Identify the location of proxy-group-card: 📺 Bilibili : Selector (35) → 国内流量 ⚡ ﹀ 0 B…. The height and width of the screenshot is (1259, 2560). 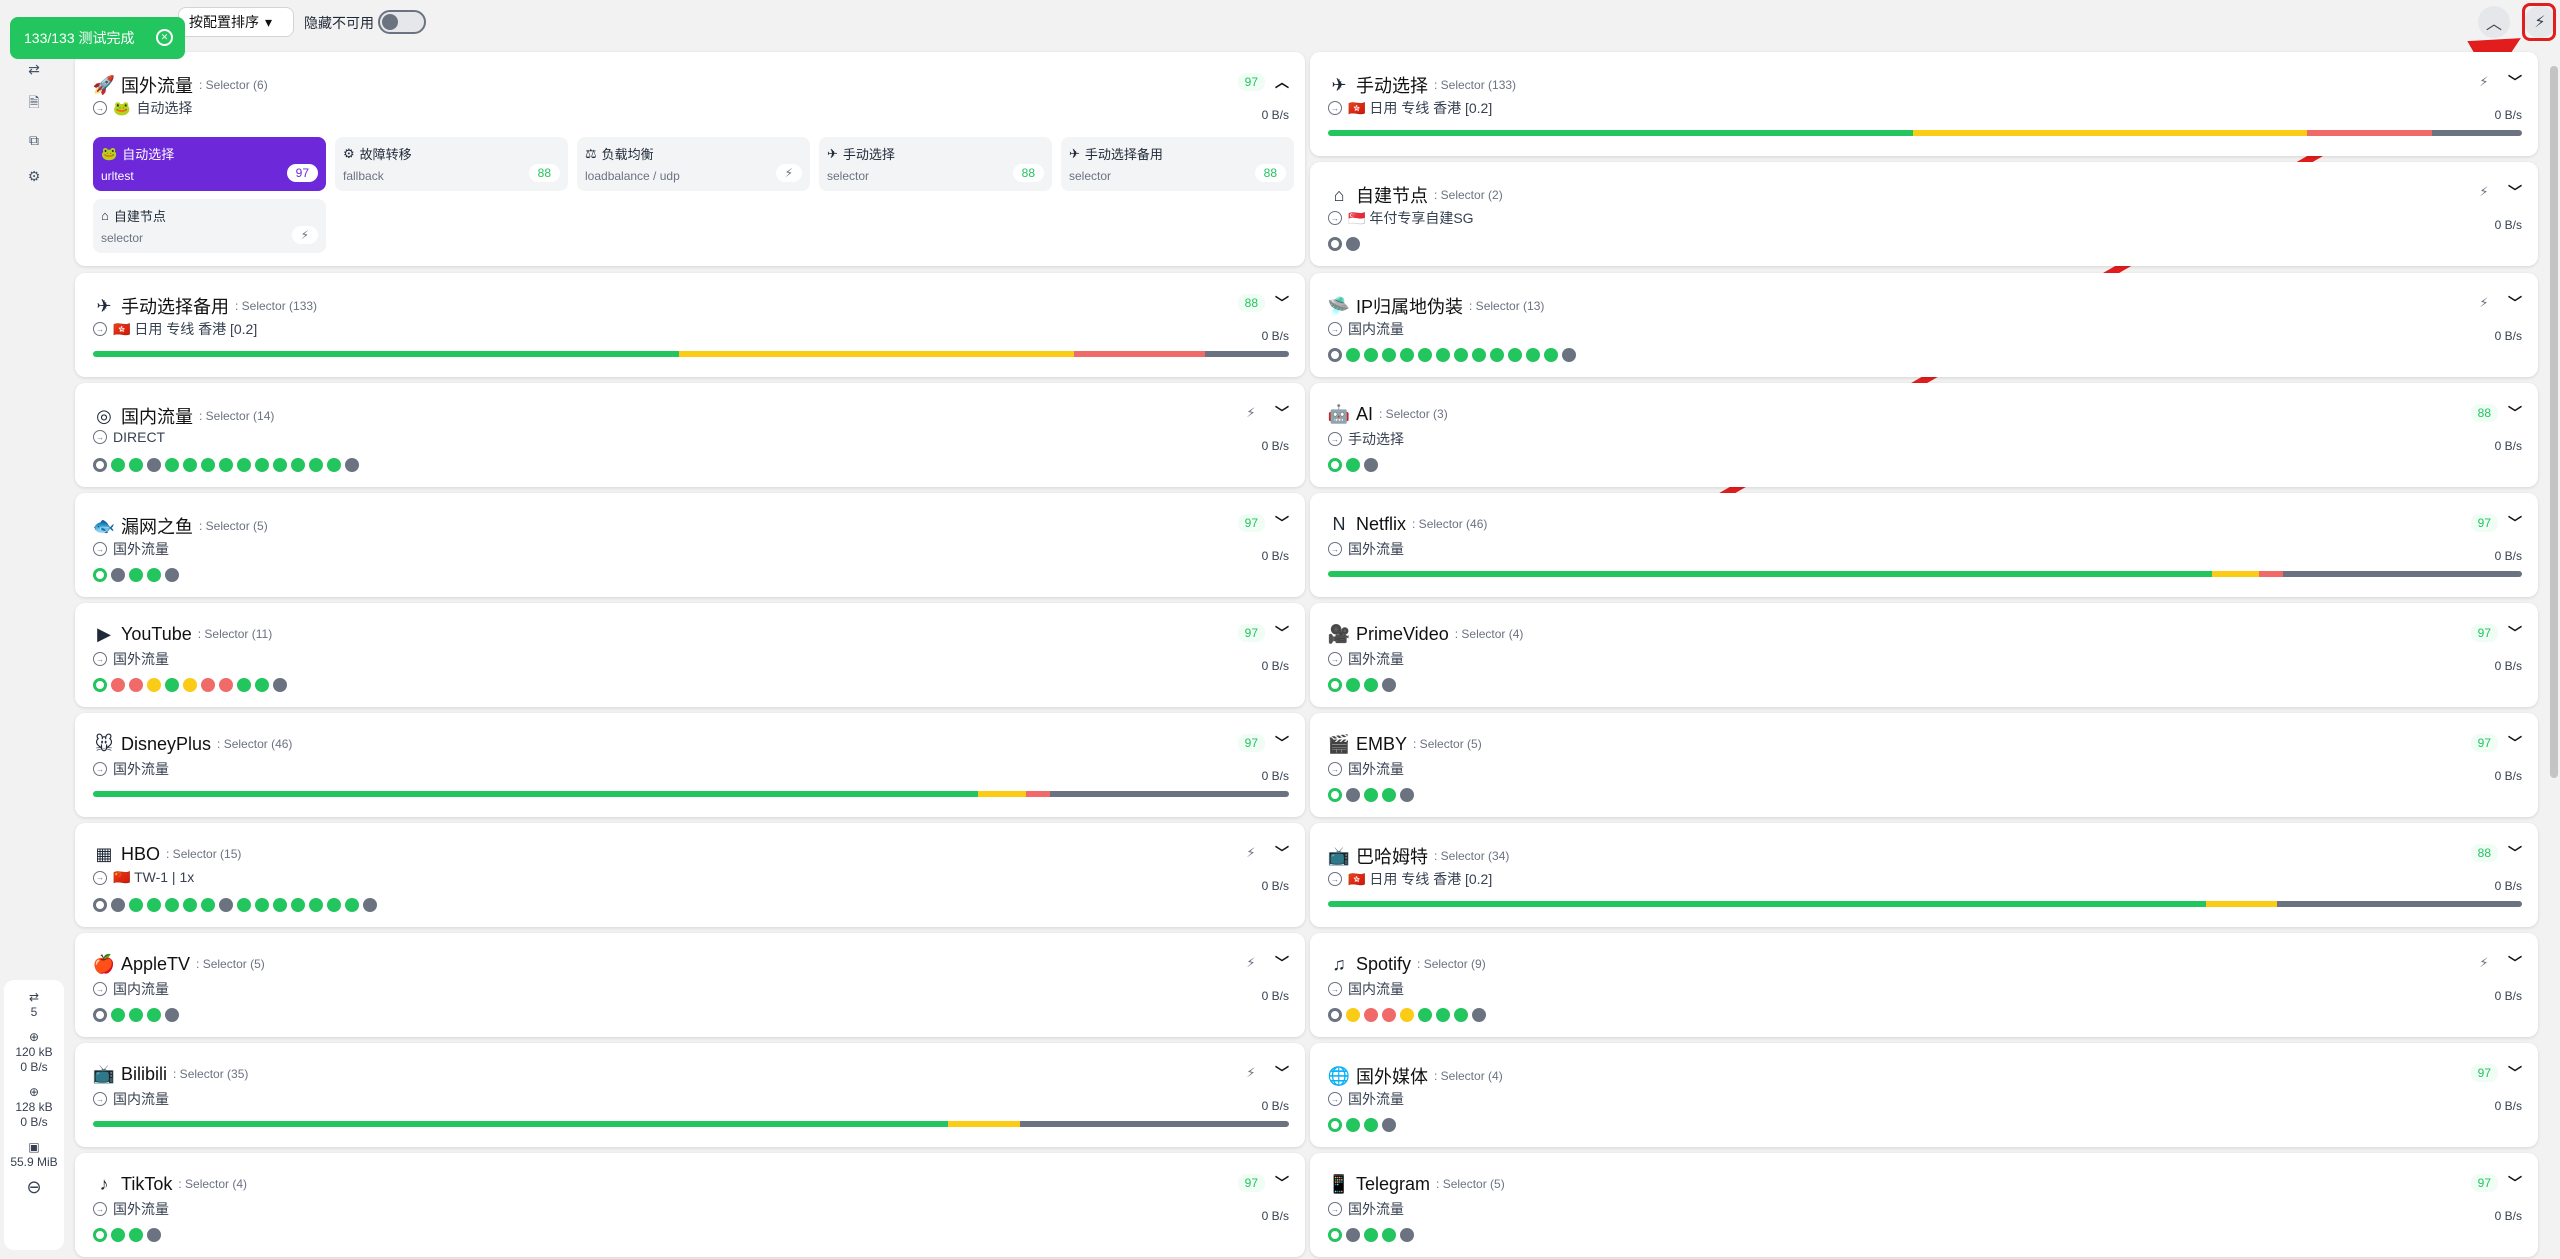
(690, 1095).